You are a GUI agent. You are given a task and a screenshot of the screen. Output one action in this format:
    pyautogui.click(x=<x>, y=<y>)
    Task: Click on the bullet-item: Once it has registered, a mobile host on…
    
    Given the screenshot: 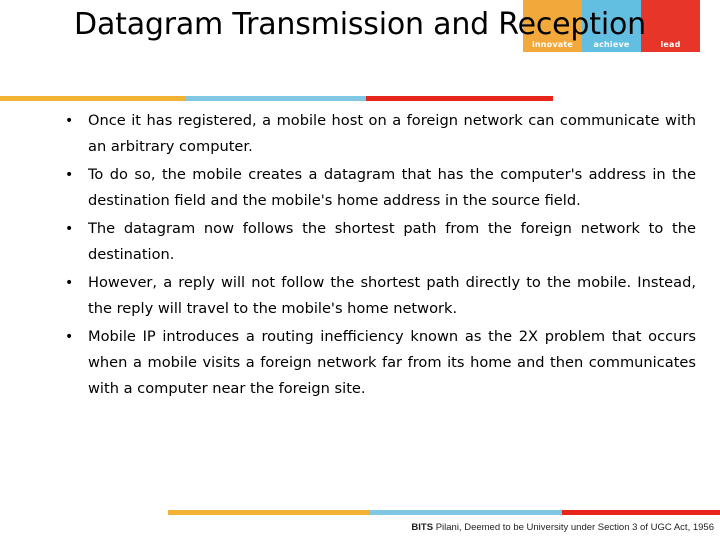 What is the action you would take?
    pyautogui.click(x=377, y=134)
    